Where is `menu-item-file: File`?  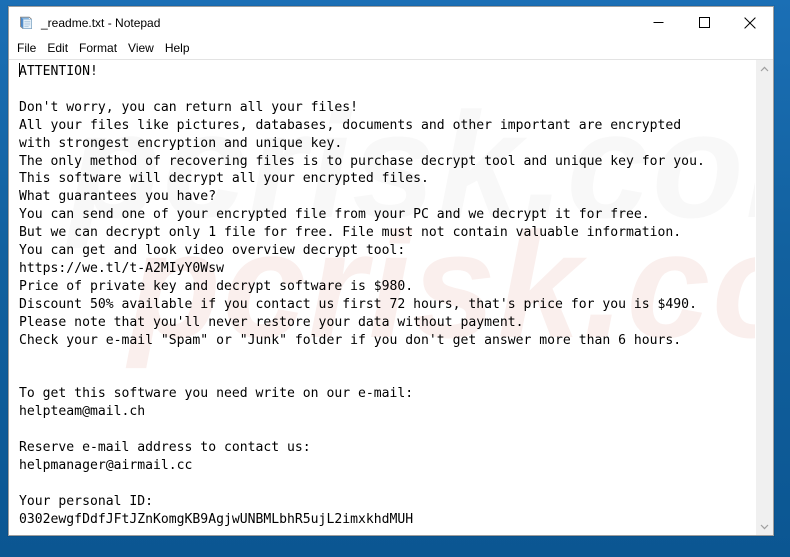
menu-item-file: File is located at coordinates (30, 48).